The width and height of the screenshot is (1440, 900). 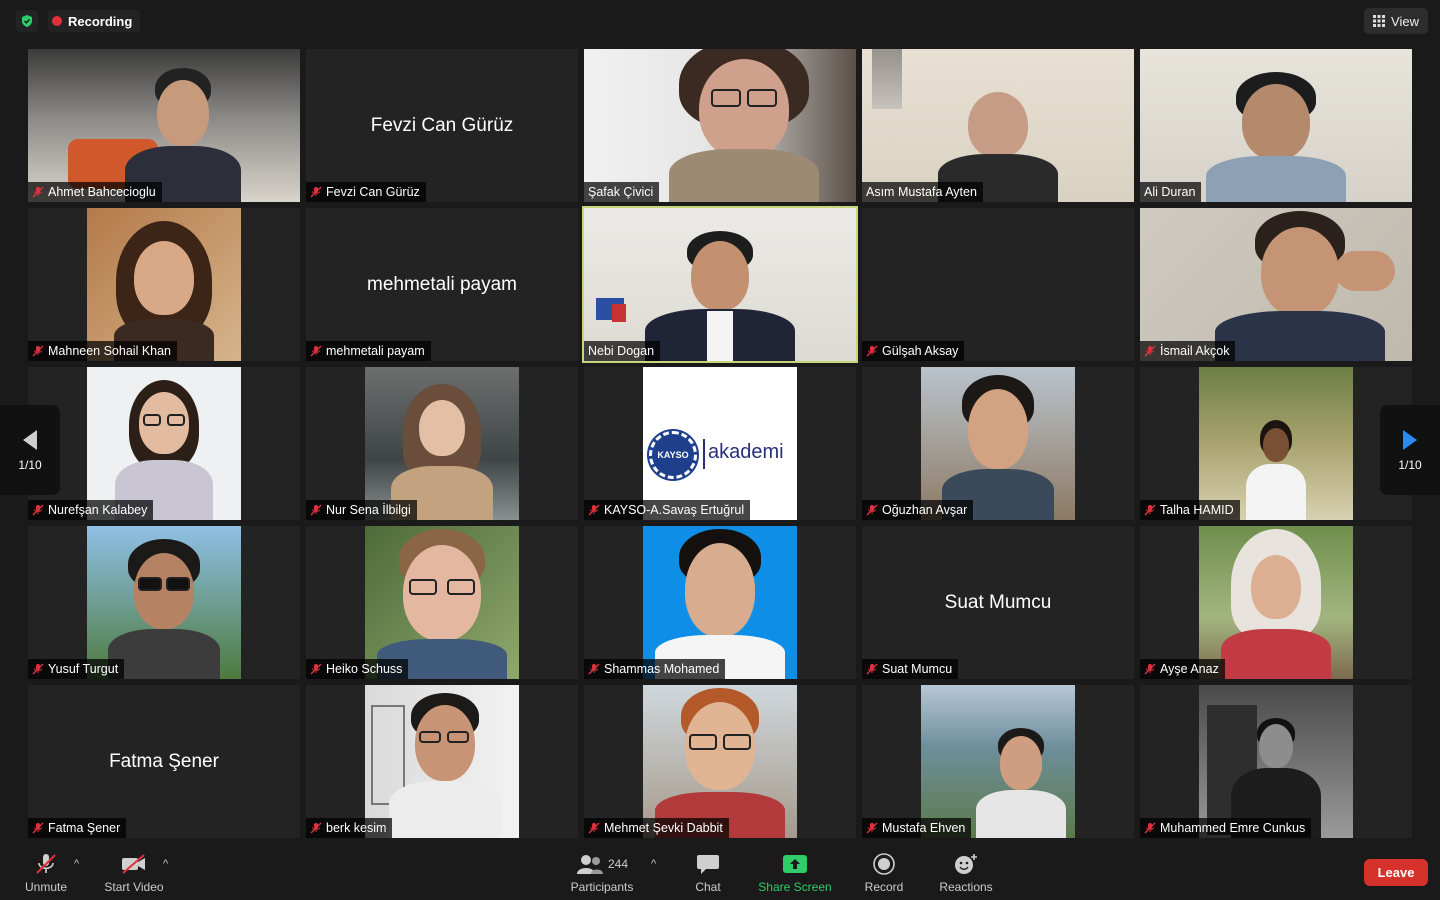 I want to click on participant-display-name: Suat Mumcu, so click(x=998, y=602).